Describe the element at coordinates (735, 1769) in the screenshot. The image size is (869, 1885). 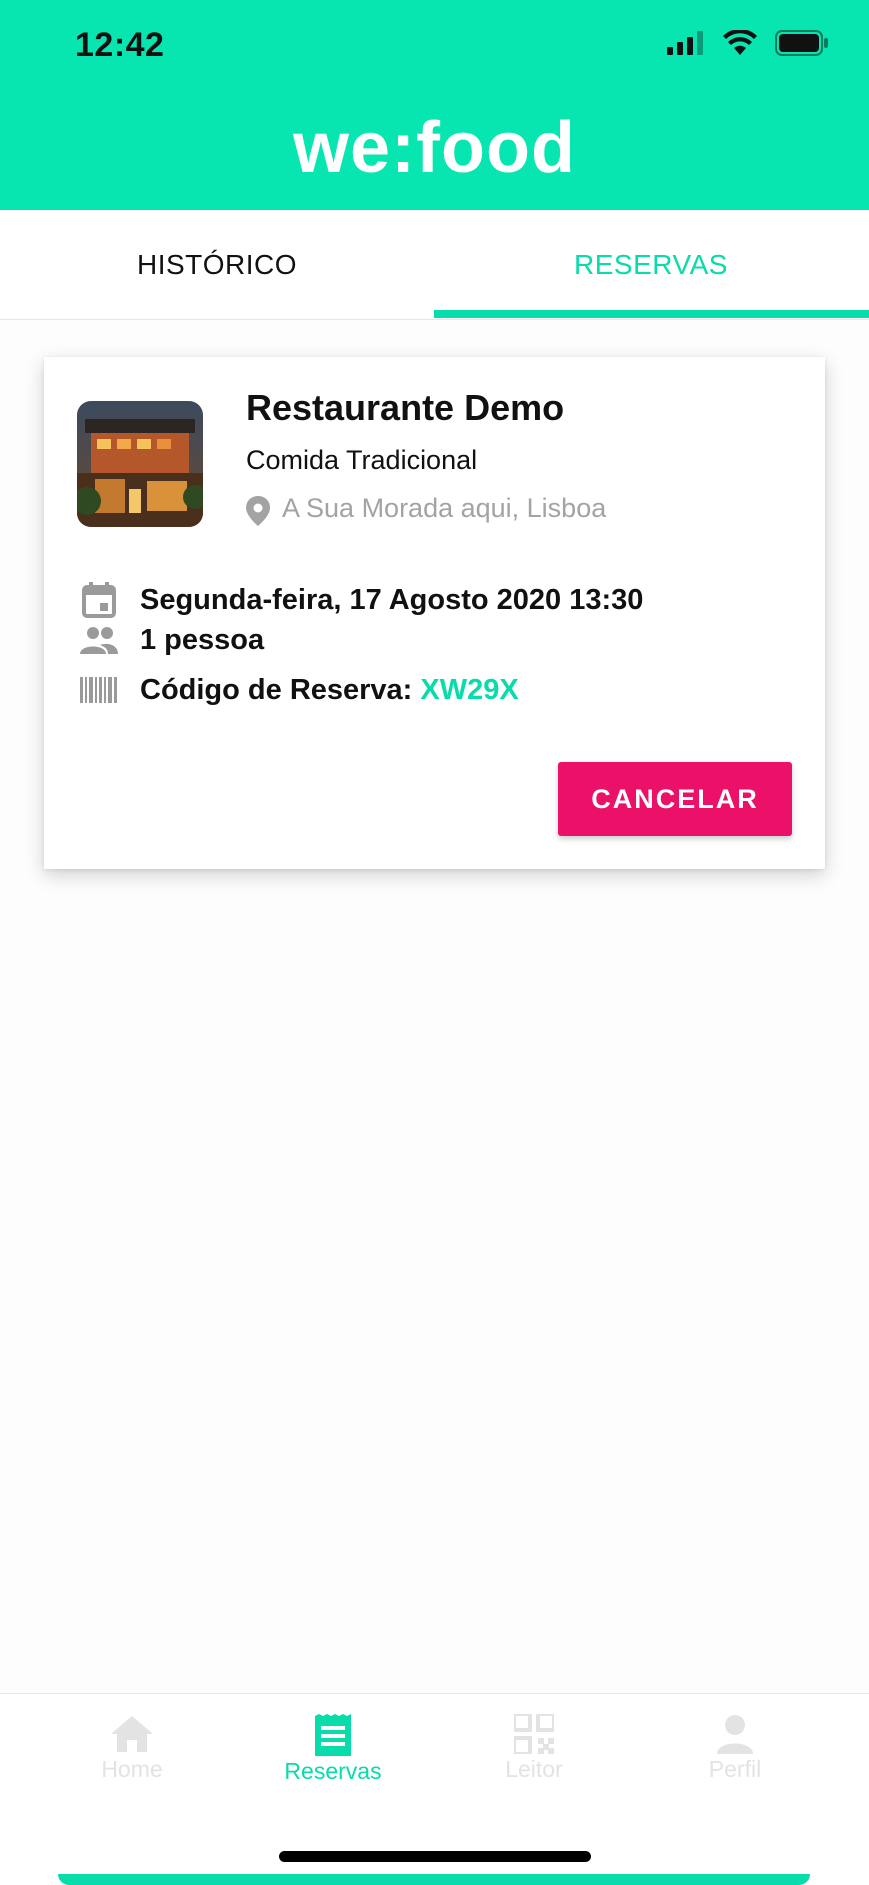
I see `nav-perfil-label: Perfil` at that location.